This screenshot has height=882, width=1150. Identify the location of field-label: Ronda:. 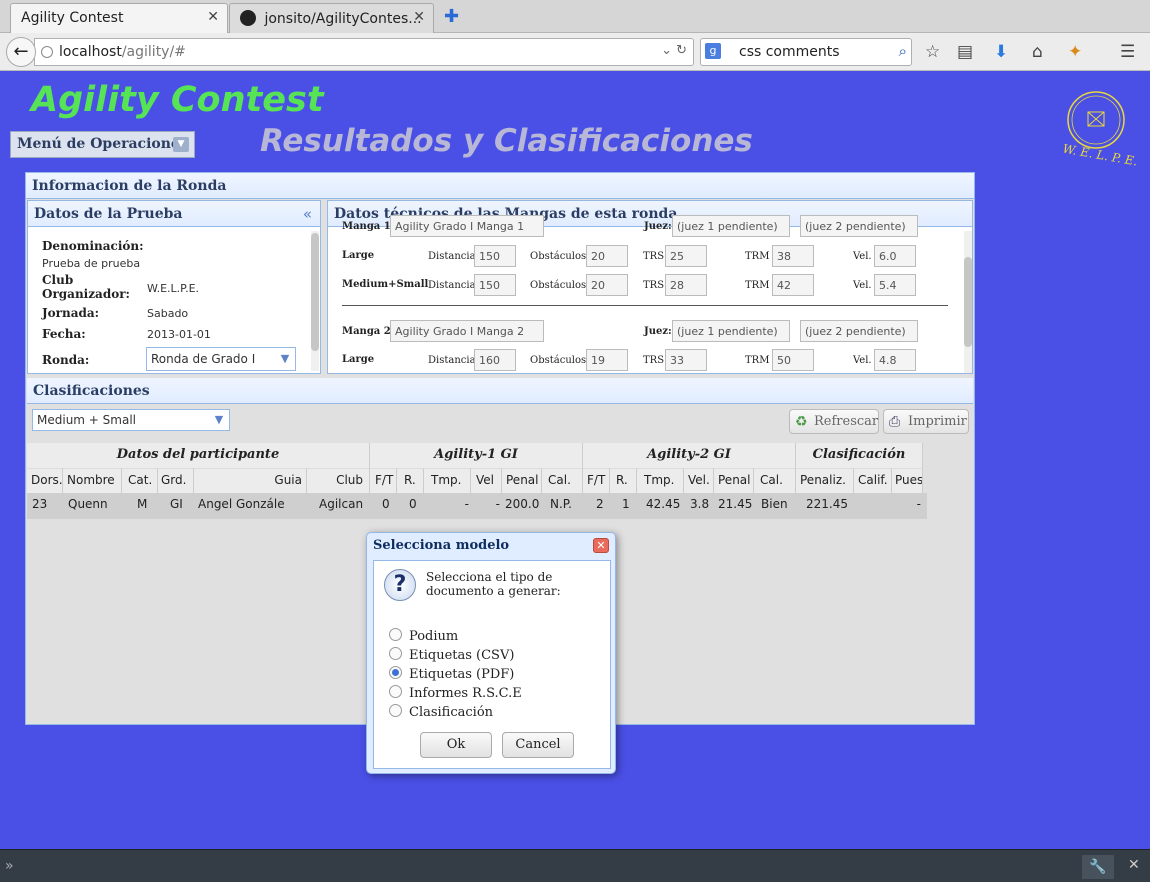
(66, 360).